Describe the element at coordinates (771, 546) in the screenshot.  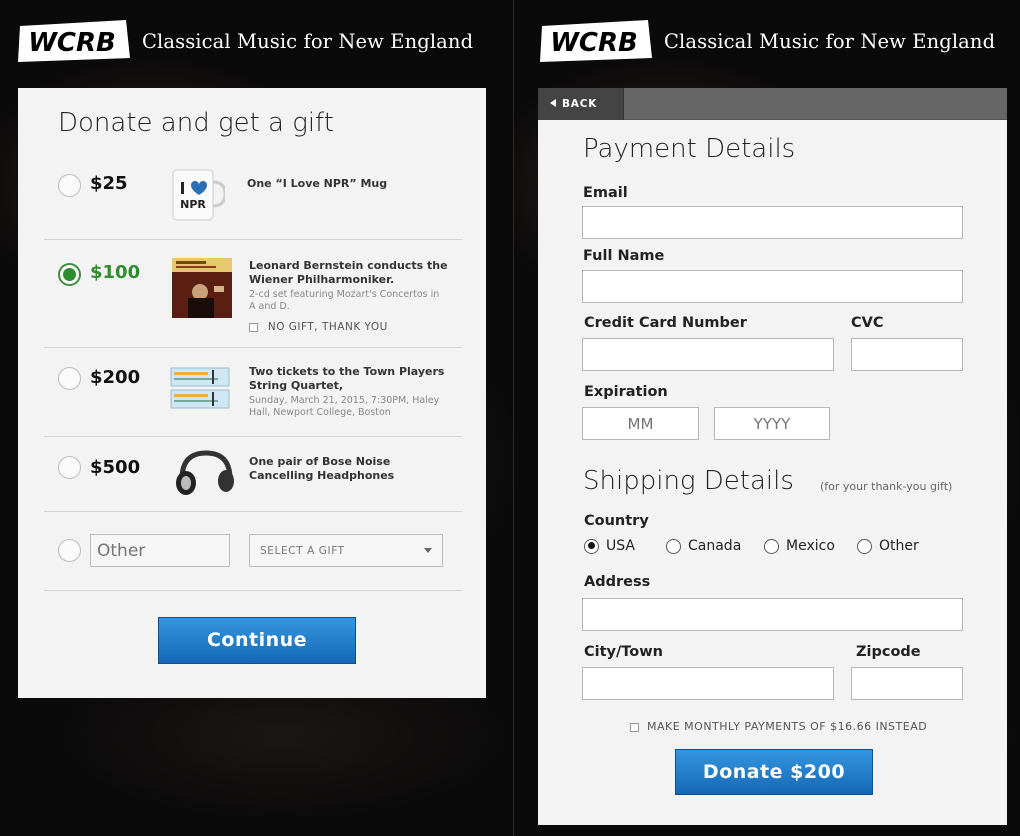
I see `radio-mexico` at that location.